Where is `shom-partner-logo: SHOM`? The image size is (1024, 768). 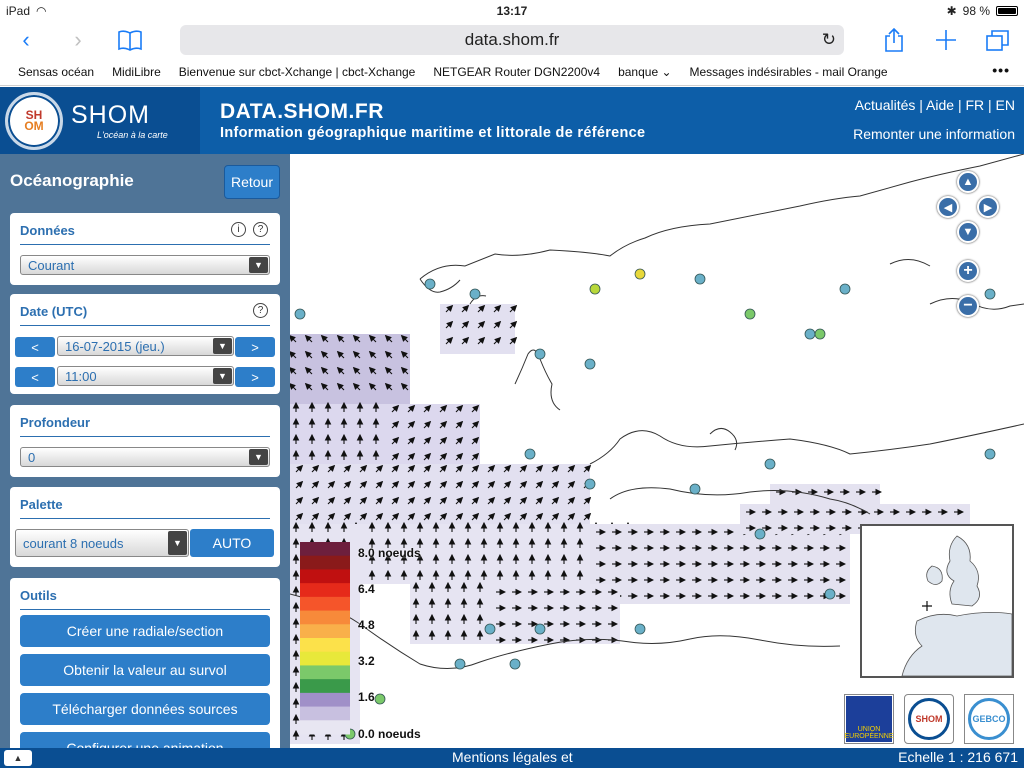
shom-partner-logo: SHOM is located at coordinates (929, 719).